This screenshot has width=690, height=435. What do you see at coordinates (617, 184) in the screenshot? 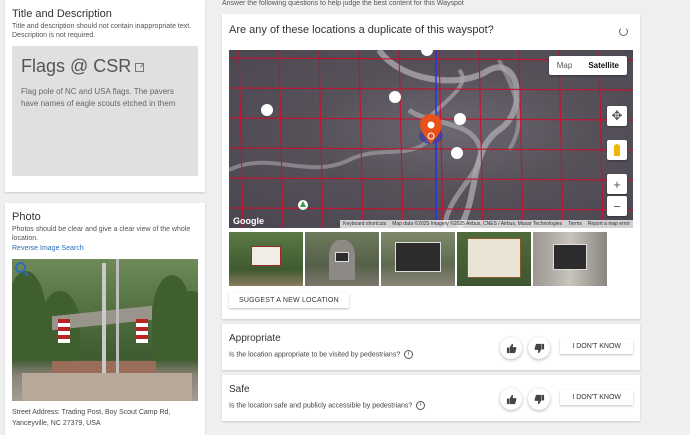
I see `zoom-in-button: +` at bounding box center [617, 184].